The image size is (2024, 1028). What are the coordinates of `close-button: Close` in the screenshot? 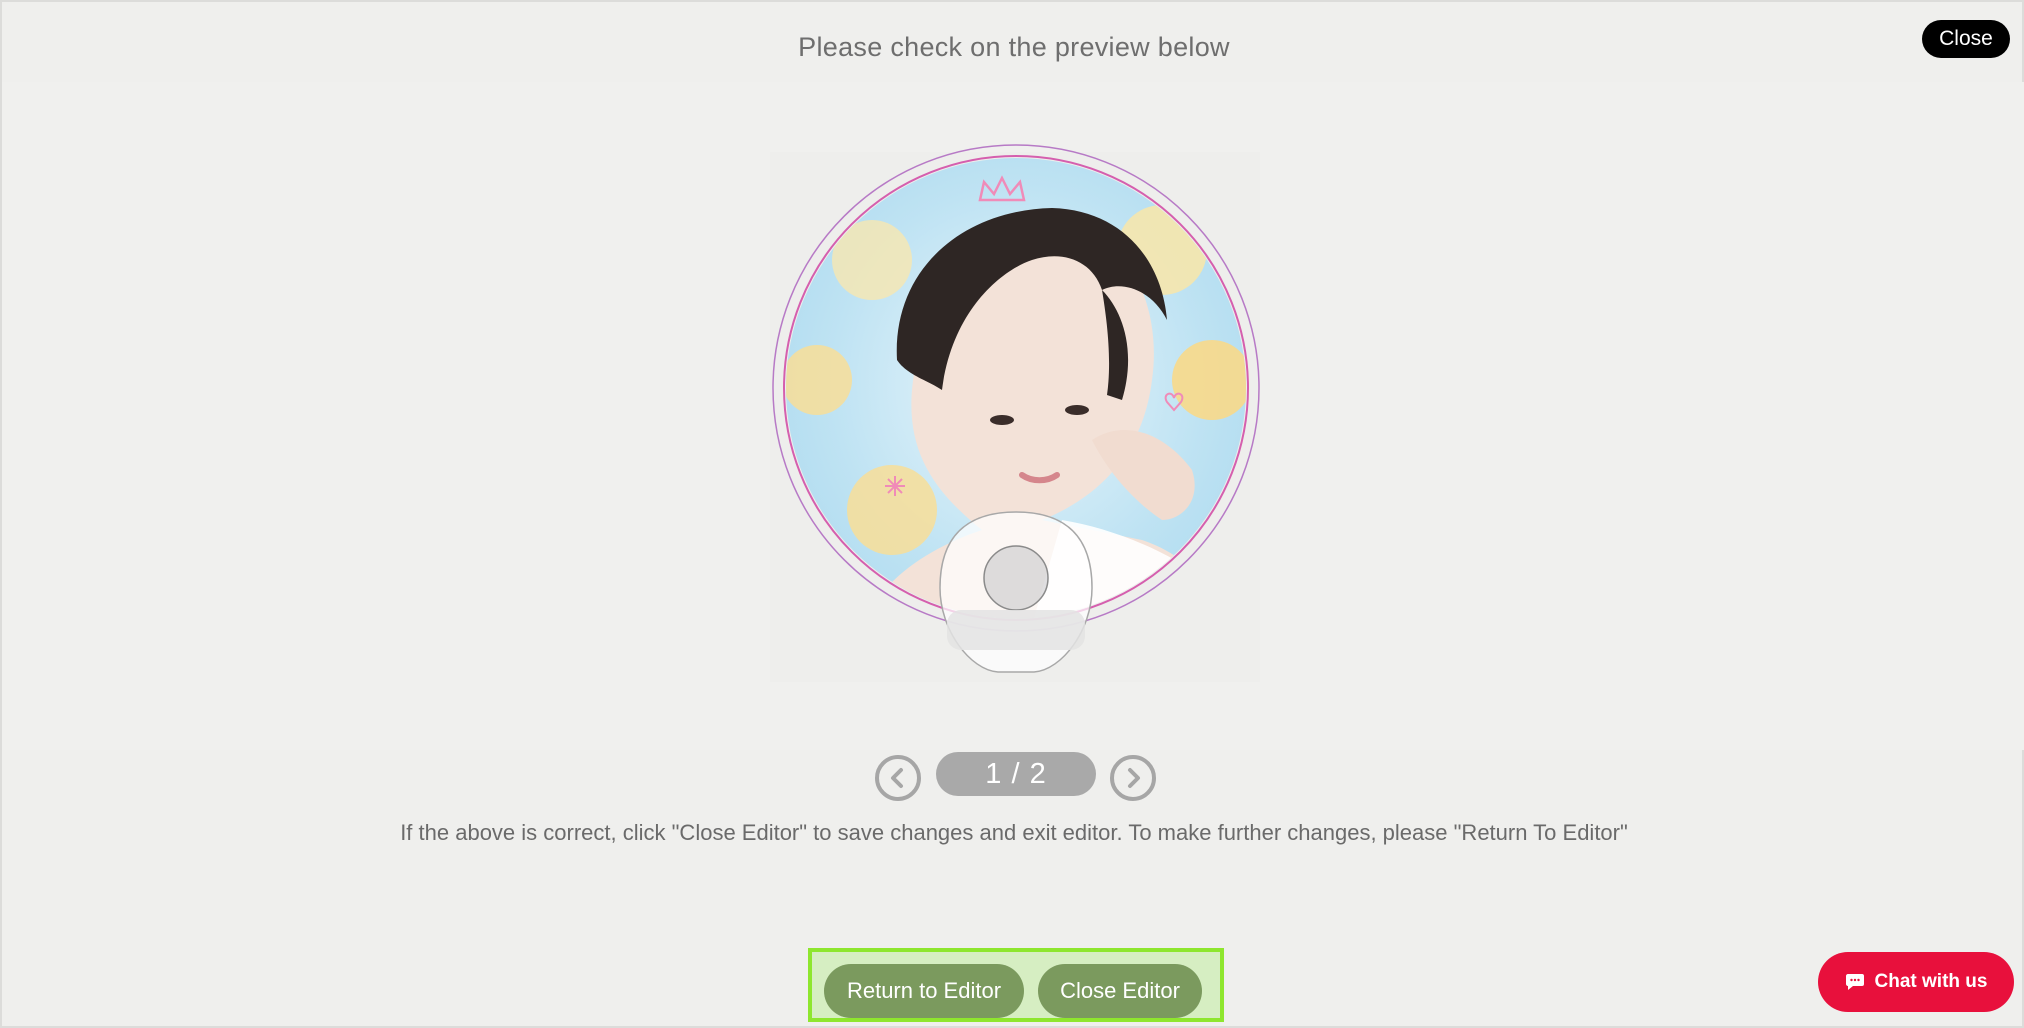 It's located at (1966, 39).